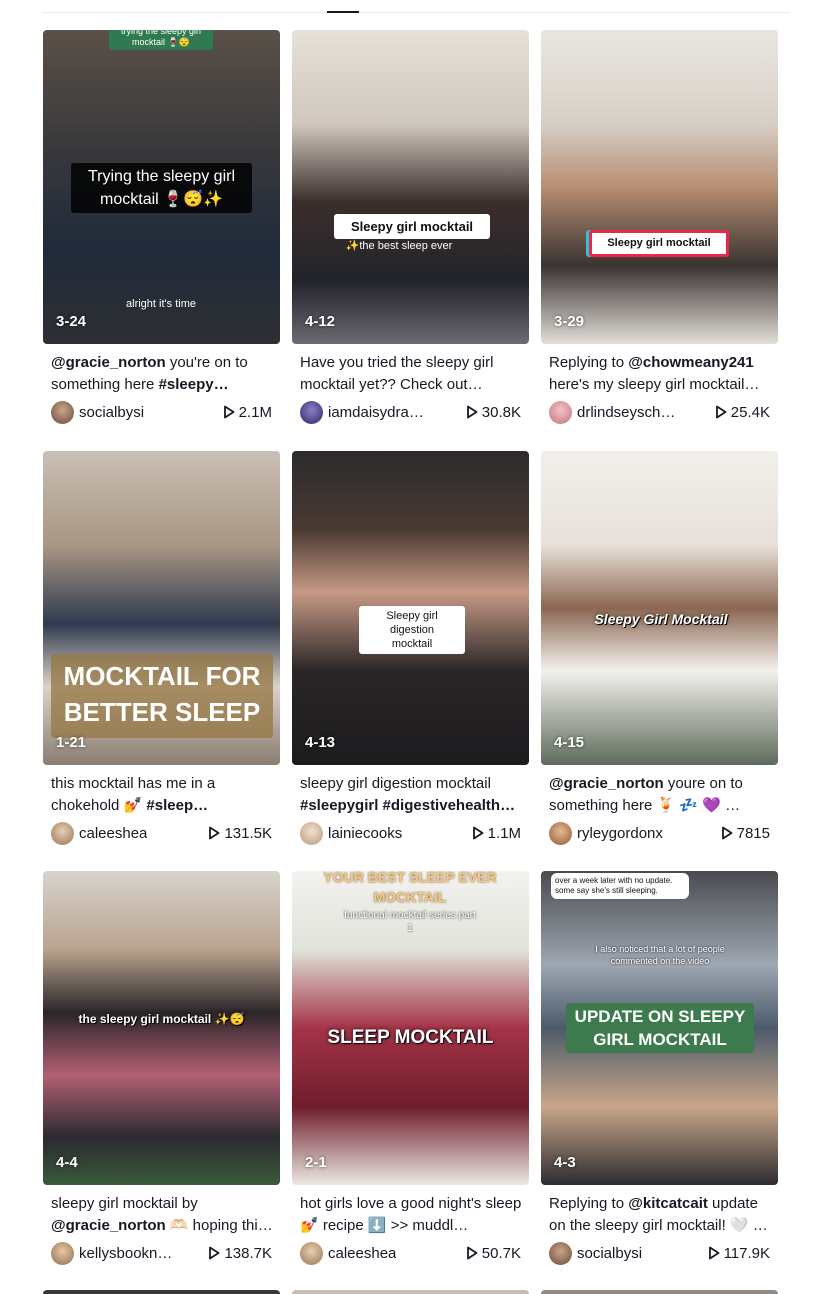  What do you see at coordinates (399, 246) in the screenshot?
I see `overlay-subtitle: ✨the best sleep ever` at bounding box center [399, 246].